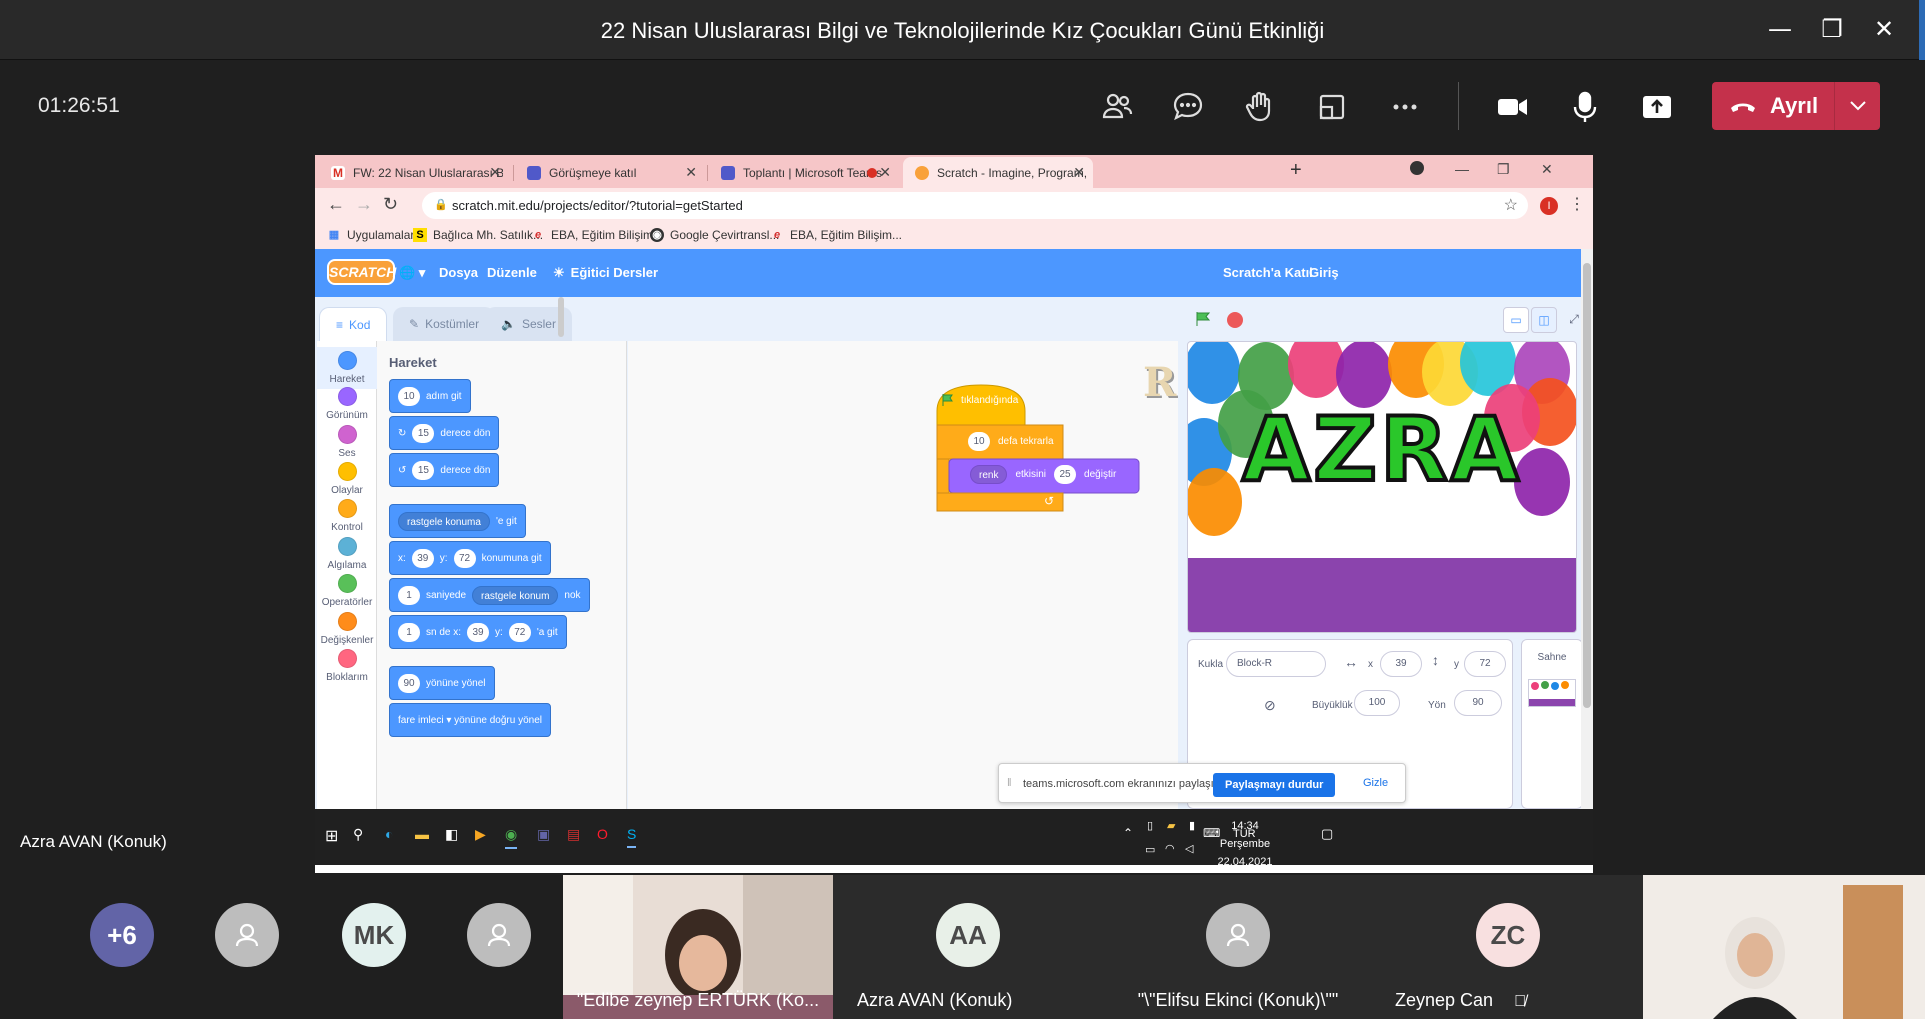 Image resolution: width=1925 pixels, height=1019 pixels. Describe the element at coordinates (989, 474) in the screenshot. I see `block-dropdown: renk` at that location.